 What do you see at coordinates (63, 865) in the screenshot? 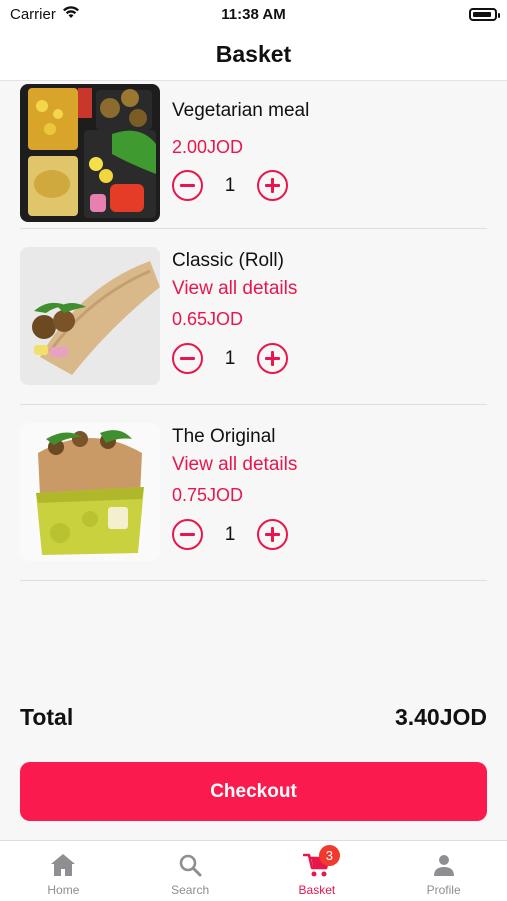
I see `home-icon` at bounding box center [63, 865].